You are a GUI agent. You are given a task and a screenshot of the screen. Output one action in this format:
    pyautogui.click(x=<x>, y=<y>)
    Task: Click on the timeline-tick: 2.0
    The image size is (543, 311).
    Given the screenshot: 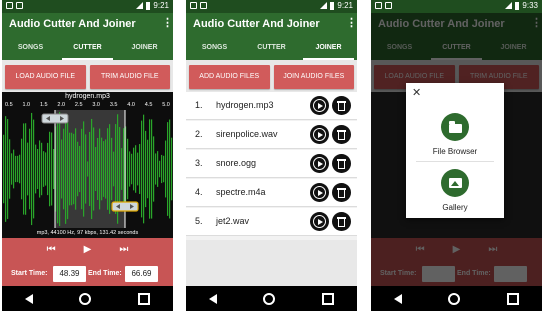 What is the action you would take?
    pyautogui.click(x=61, y=105)
    